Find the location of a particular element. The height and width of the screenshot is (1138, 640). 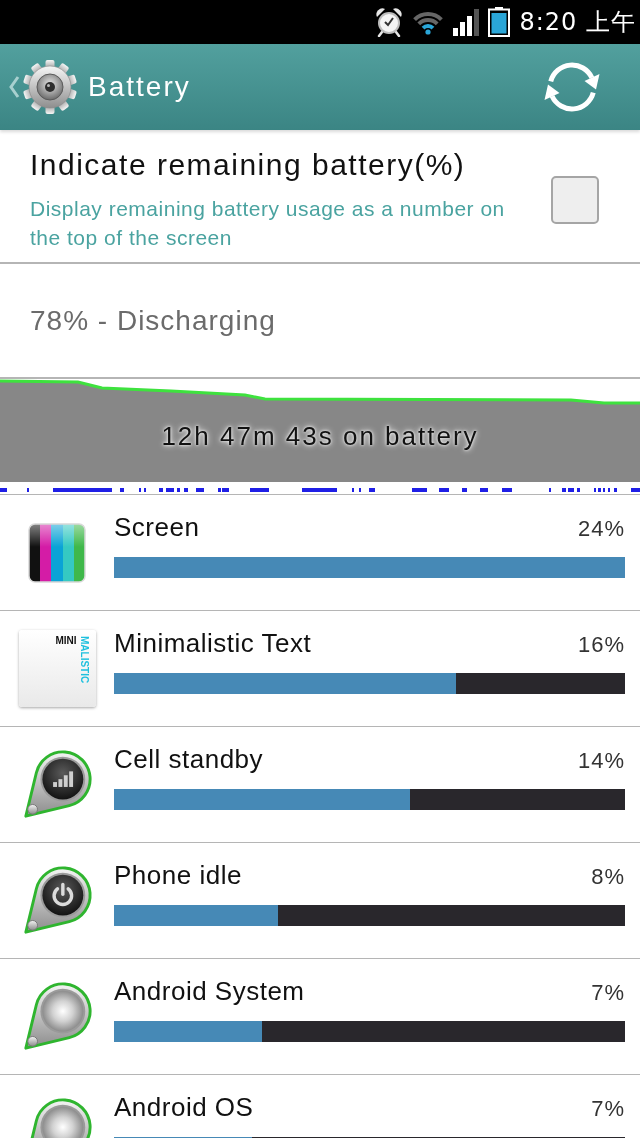

usage-name: Android System is located at coordinates (209, 991).